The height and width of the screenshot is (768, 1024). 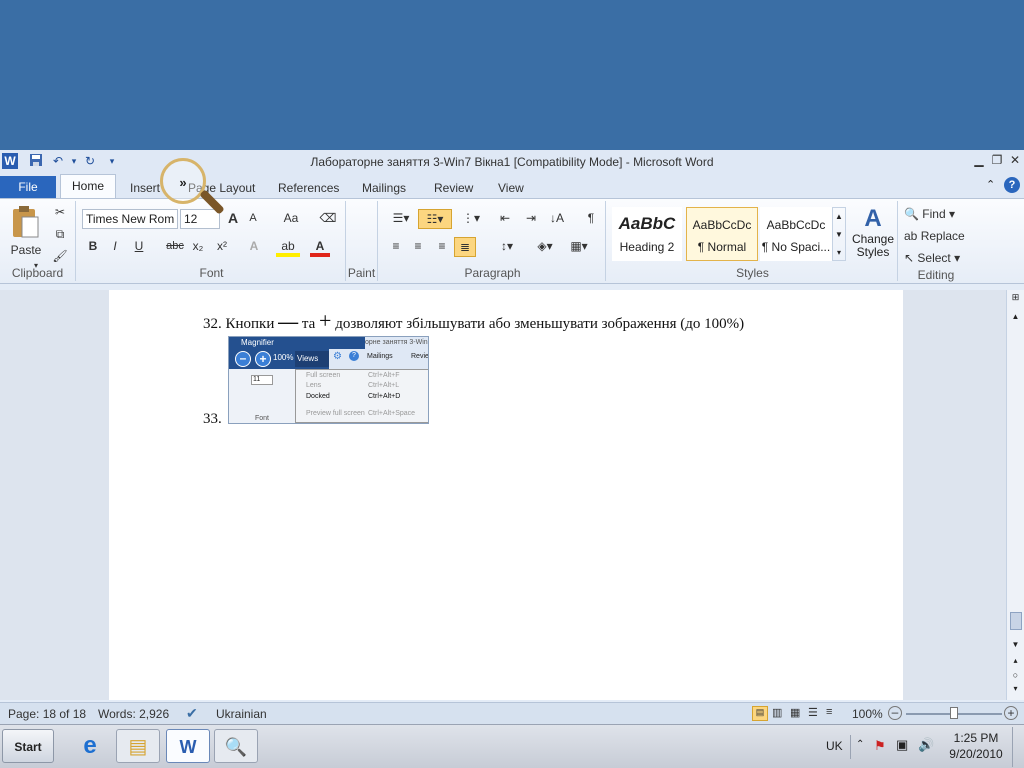 I want to click on language: Ukrainian, so click(x=241, y=714).